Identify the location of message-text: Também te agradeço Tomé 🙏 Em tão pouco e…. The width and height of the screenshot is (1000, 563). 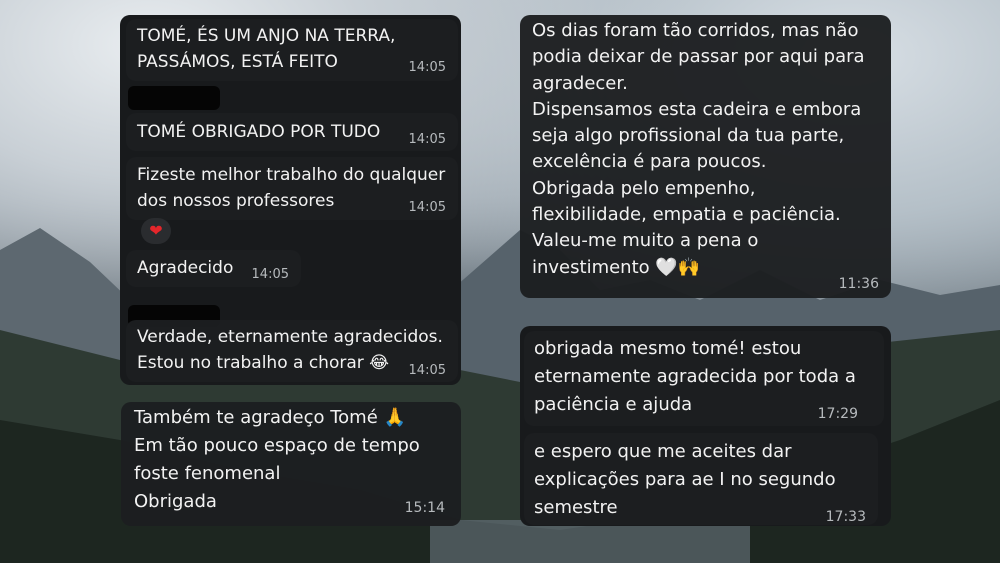
(277, 459).